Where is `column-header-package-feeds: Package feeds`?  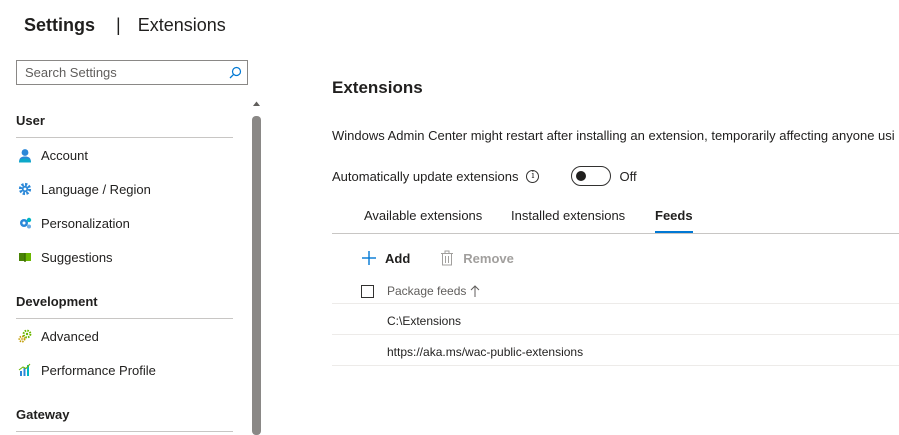 column-header-package-feeds: Package feeds is located at coordinates (433, 291).